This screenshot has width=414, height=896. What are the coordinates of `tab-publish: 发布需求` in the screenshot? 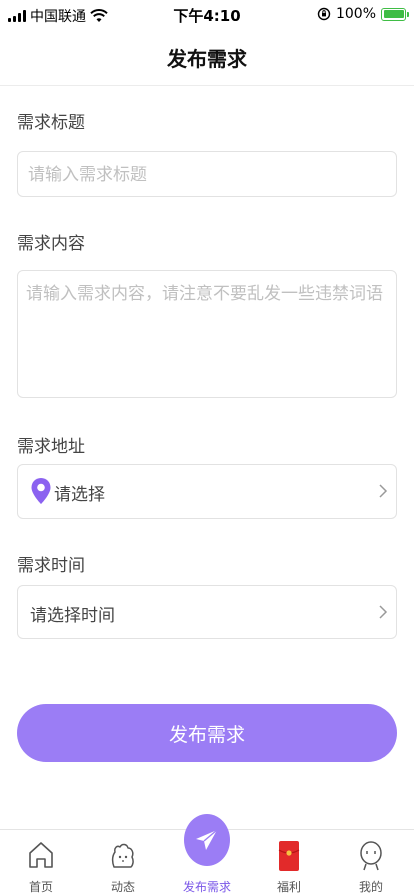 It's located at (207, 855).